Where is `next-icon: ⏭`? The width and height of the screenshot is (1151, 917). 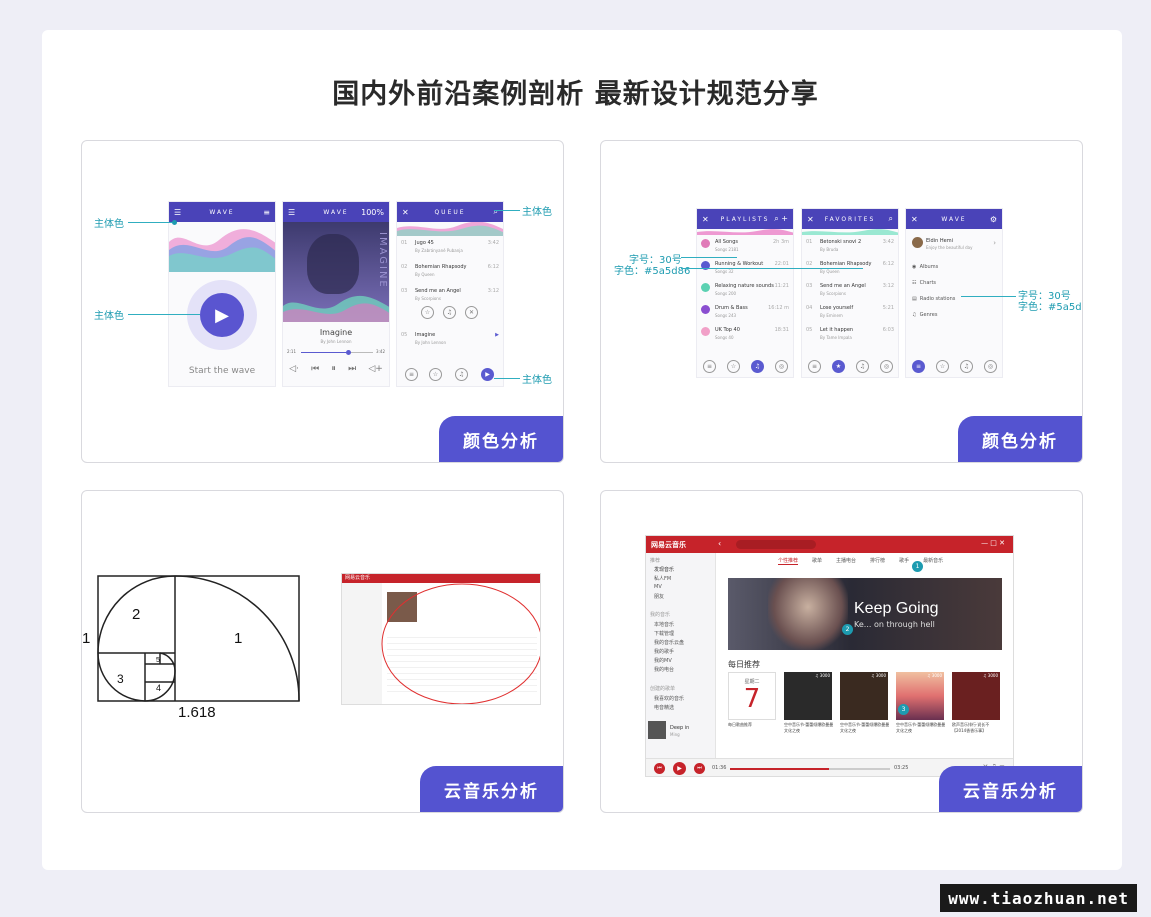 next-icon: ⏭ is located at coordinates (352, 369).